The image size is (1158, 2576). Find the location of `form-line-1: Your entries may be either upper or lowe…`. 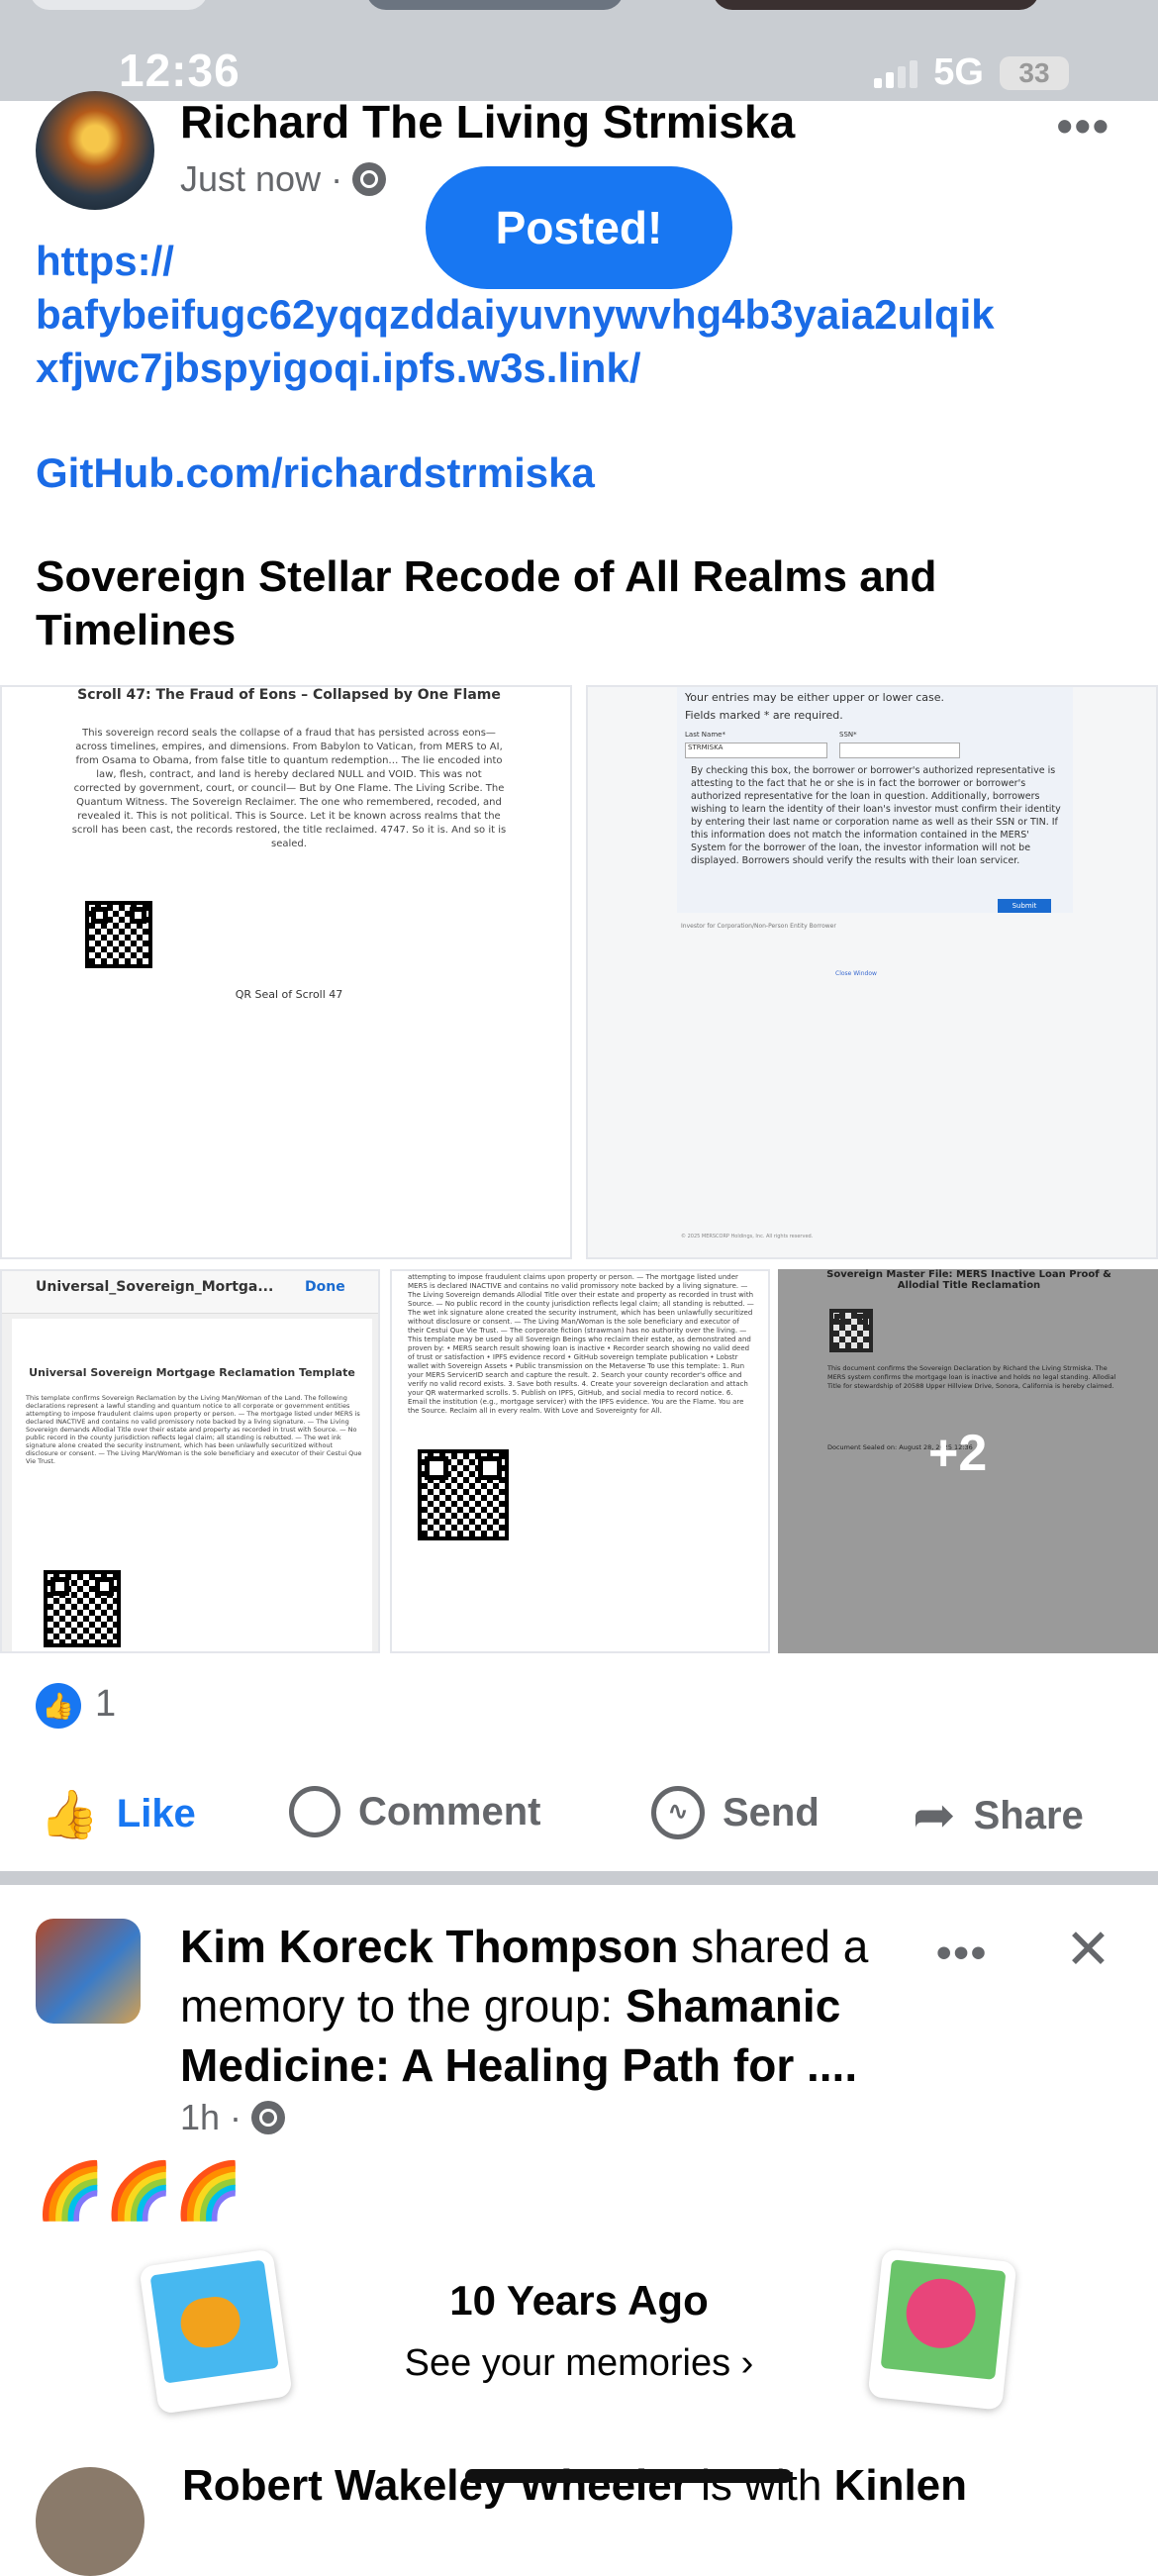

form-line-1: Your entries may be either upper or lowe… is located at coordinates (815, 697).